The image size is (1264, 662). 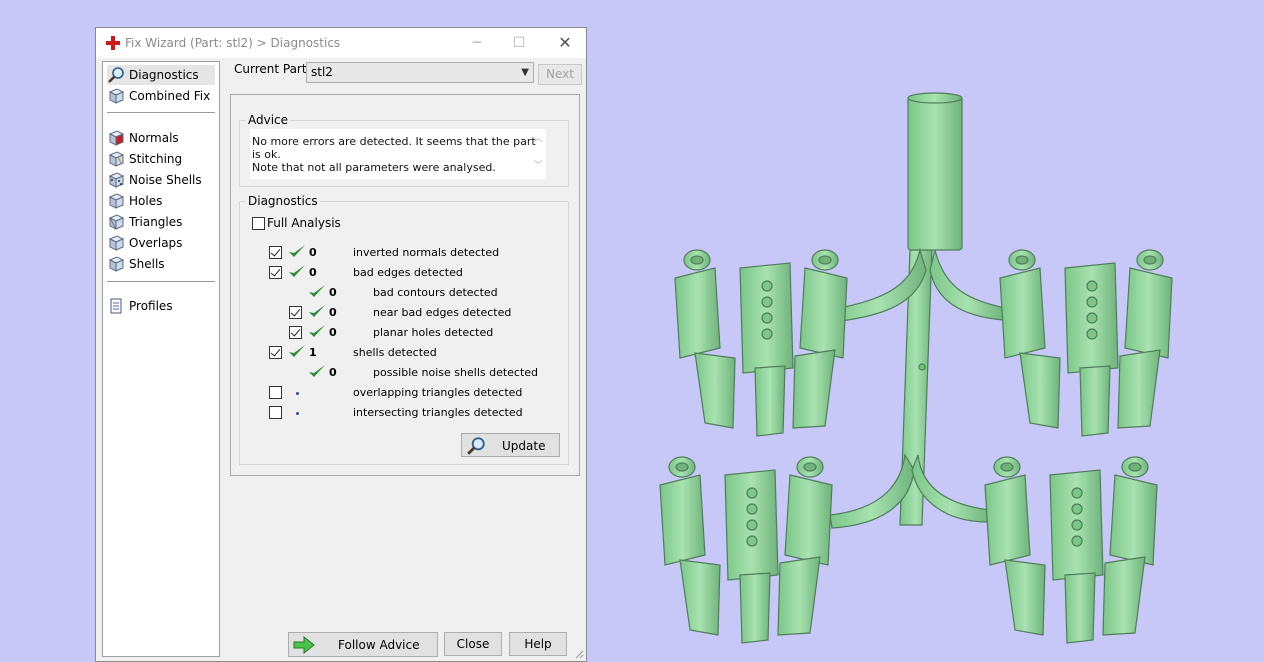 What do you see at coordinates (161, 159) in the screenshot?
I see `nav-item-stitching: Stitching` at bounding box center [161, 159].